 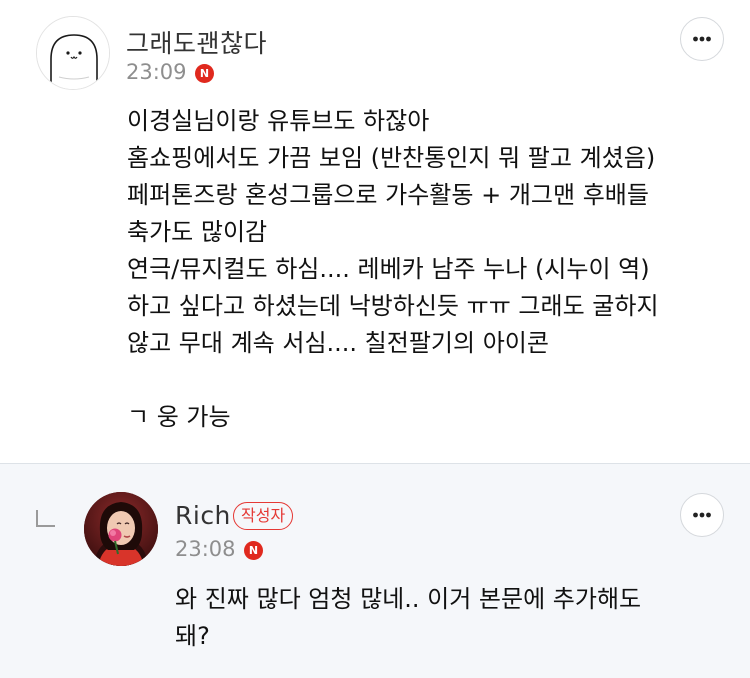 What do you see at coordinates (338, 343) in the screenshot?
I see `comment-line: 않고 무대 계속 서심.... 칠전팔기의 아이콘` at bounding box center [338, 343].